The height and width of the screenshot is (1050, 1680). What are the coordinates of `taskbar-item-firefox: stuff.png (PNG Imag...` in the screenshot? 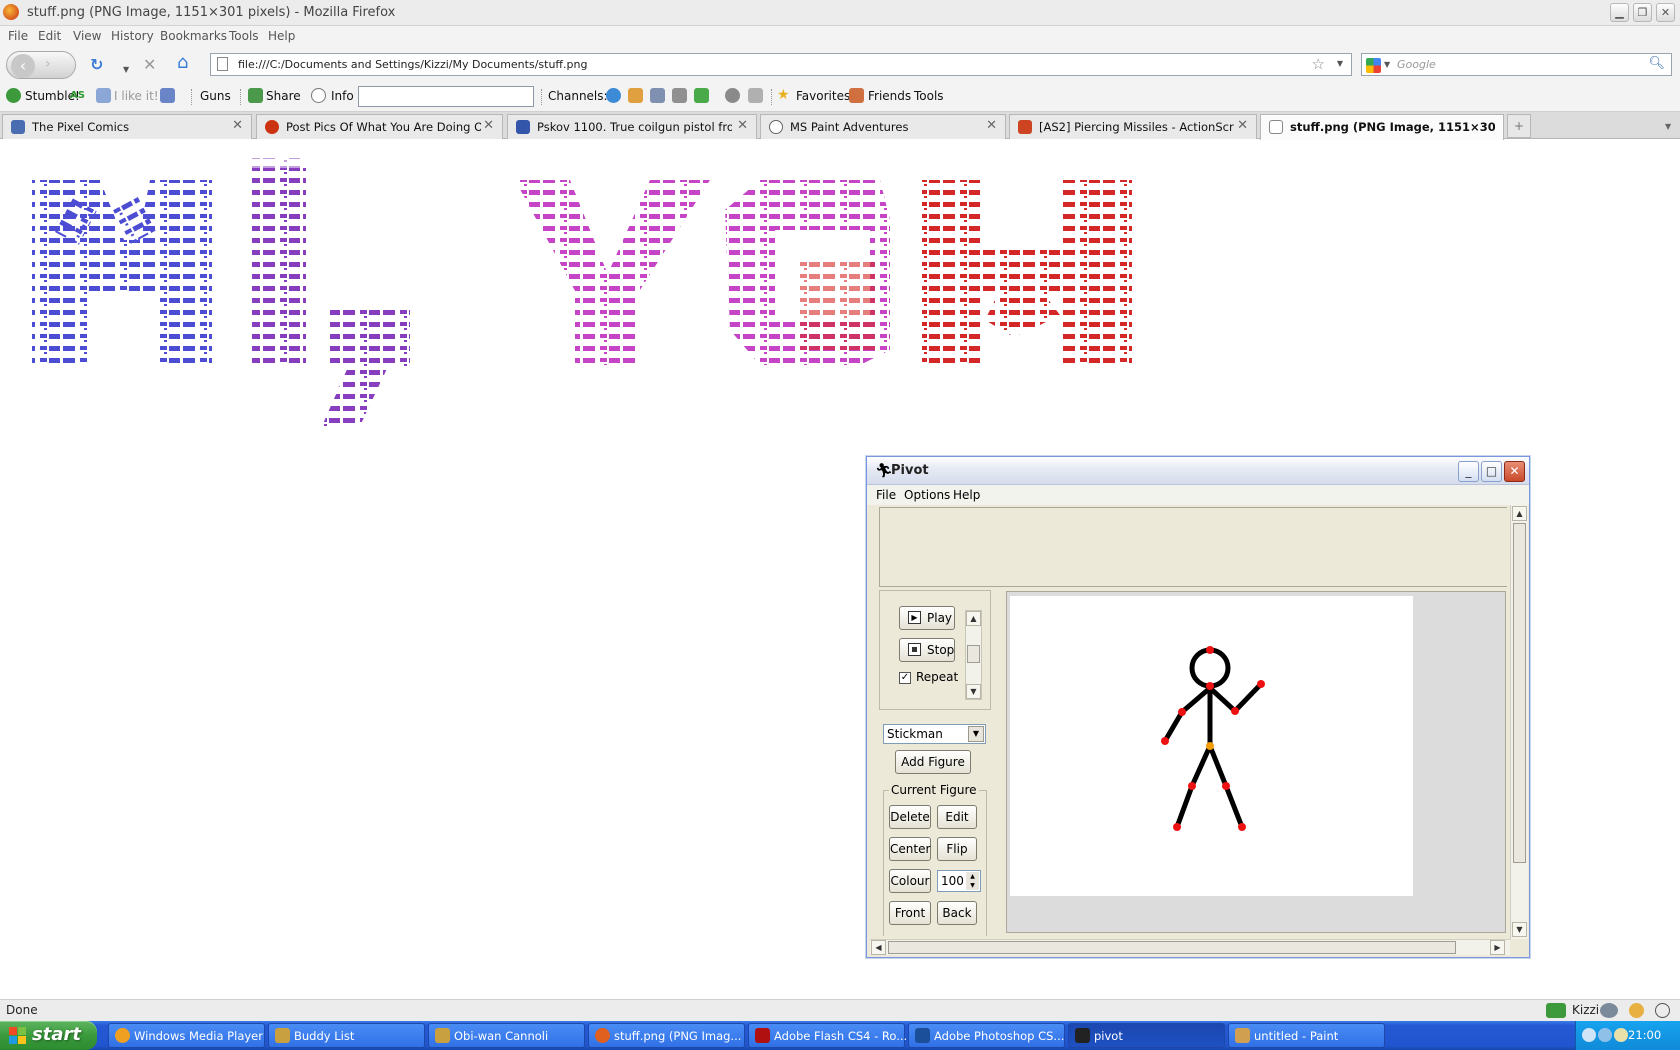 It's located at (666, 1035).